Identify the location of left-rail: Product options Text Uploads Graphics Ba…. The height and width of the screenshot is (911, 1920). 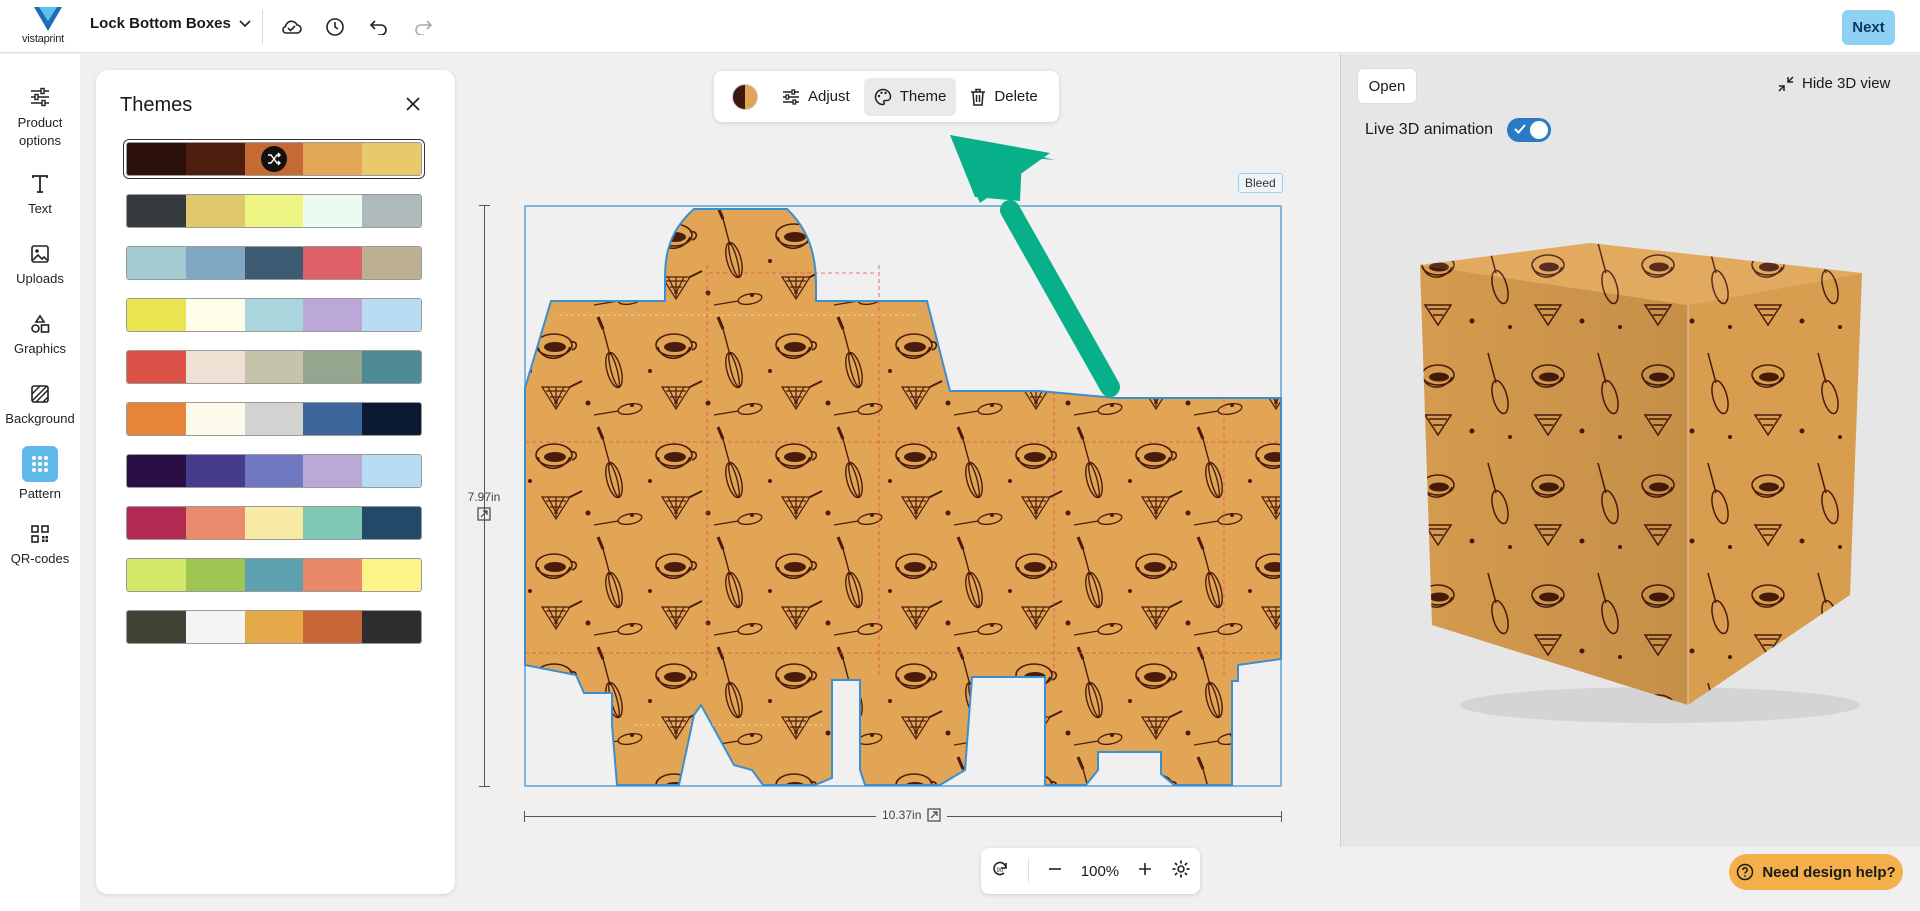
(40, 482).